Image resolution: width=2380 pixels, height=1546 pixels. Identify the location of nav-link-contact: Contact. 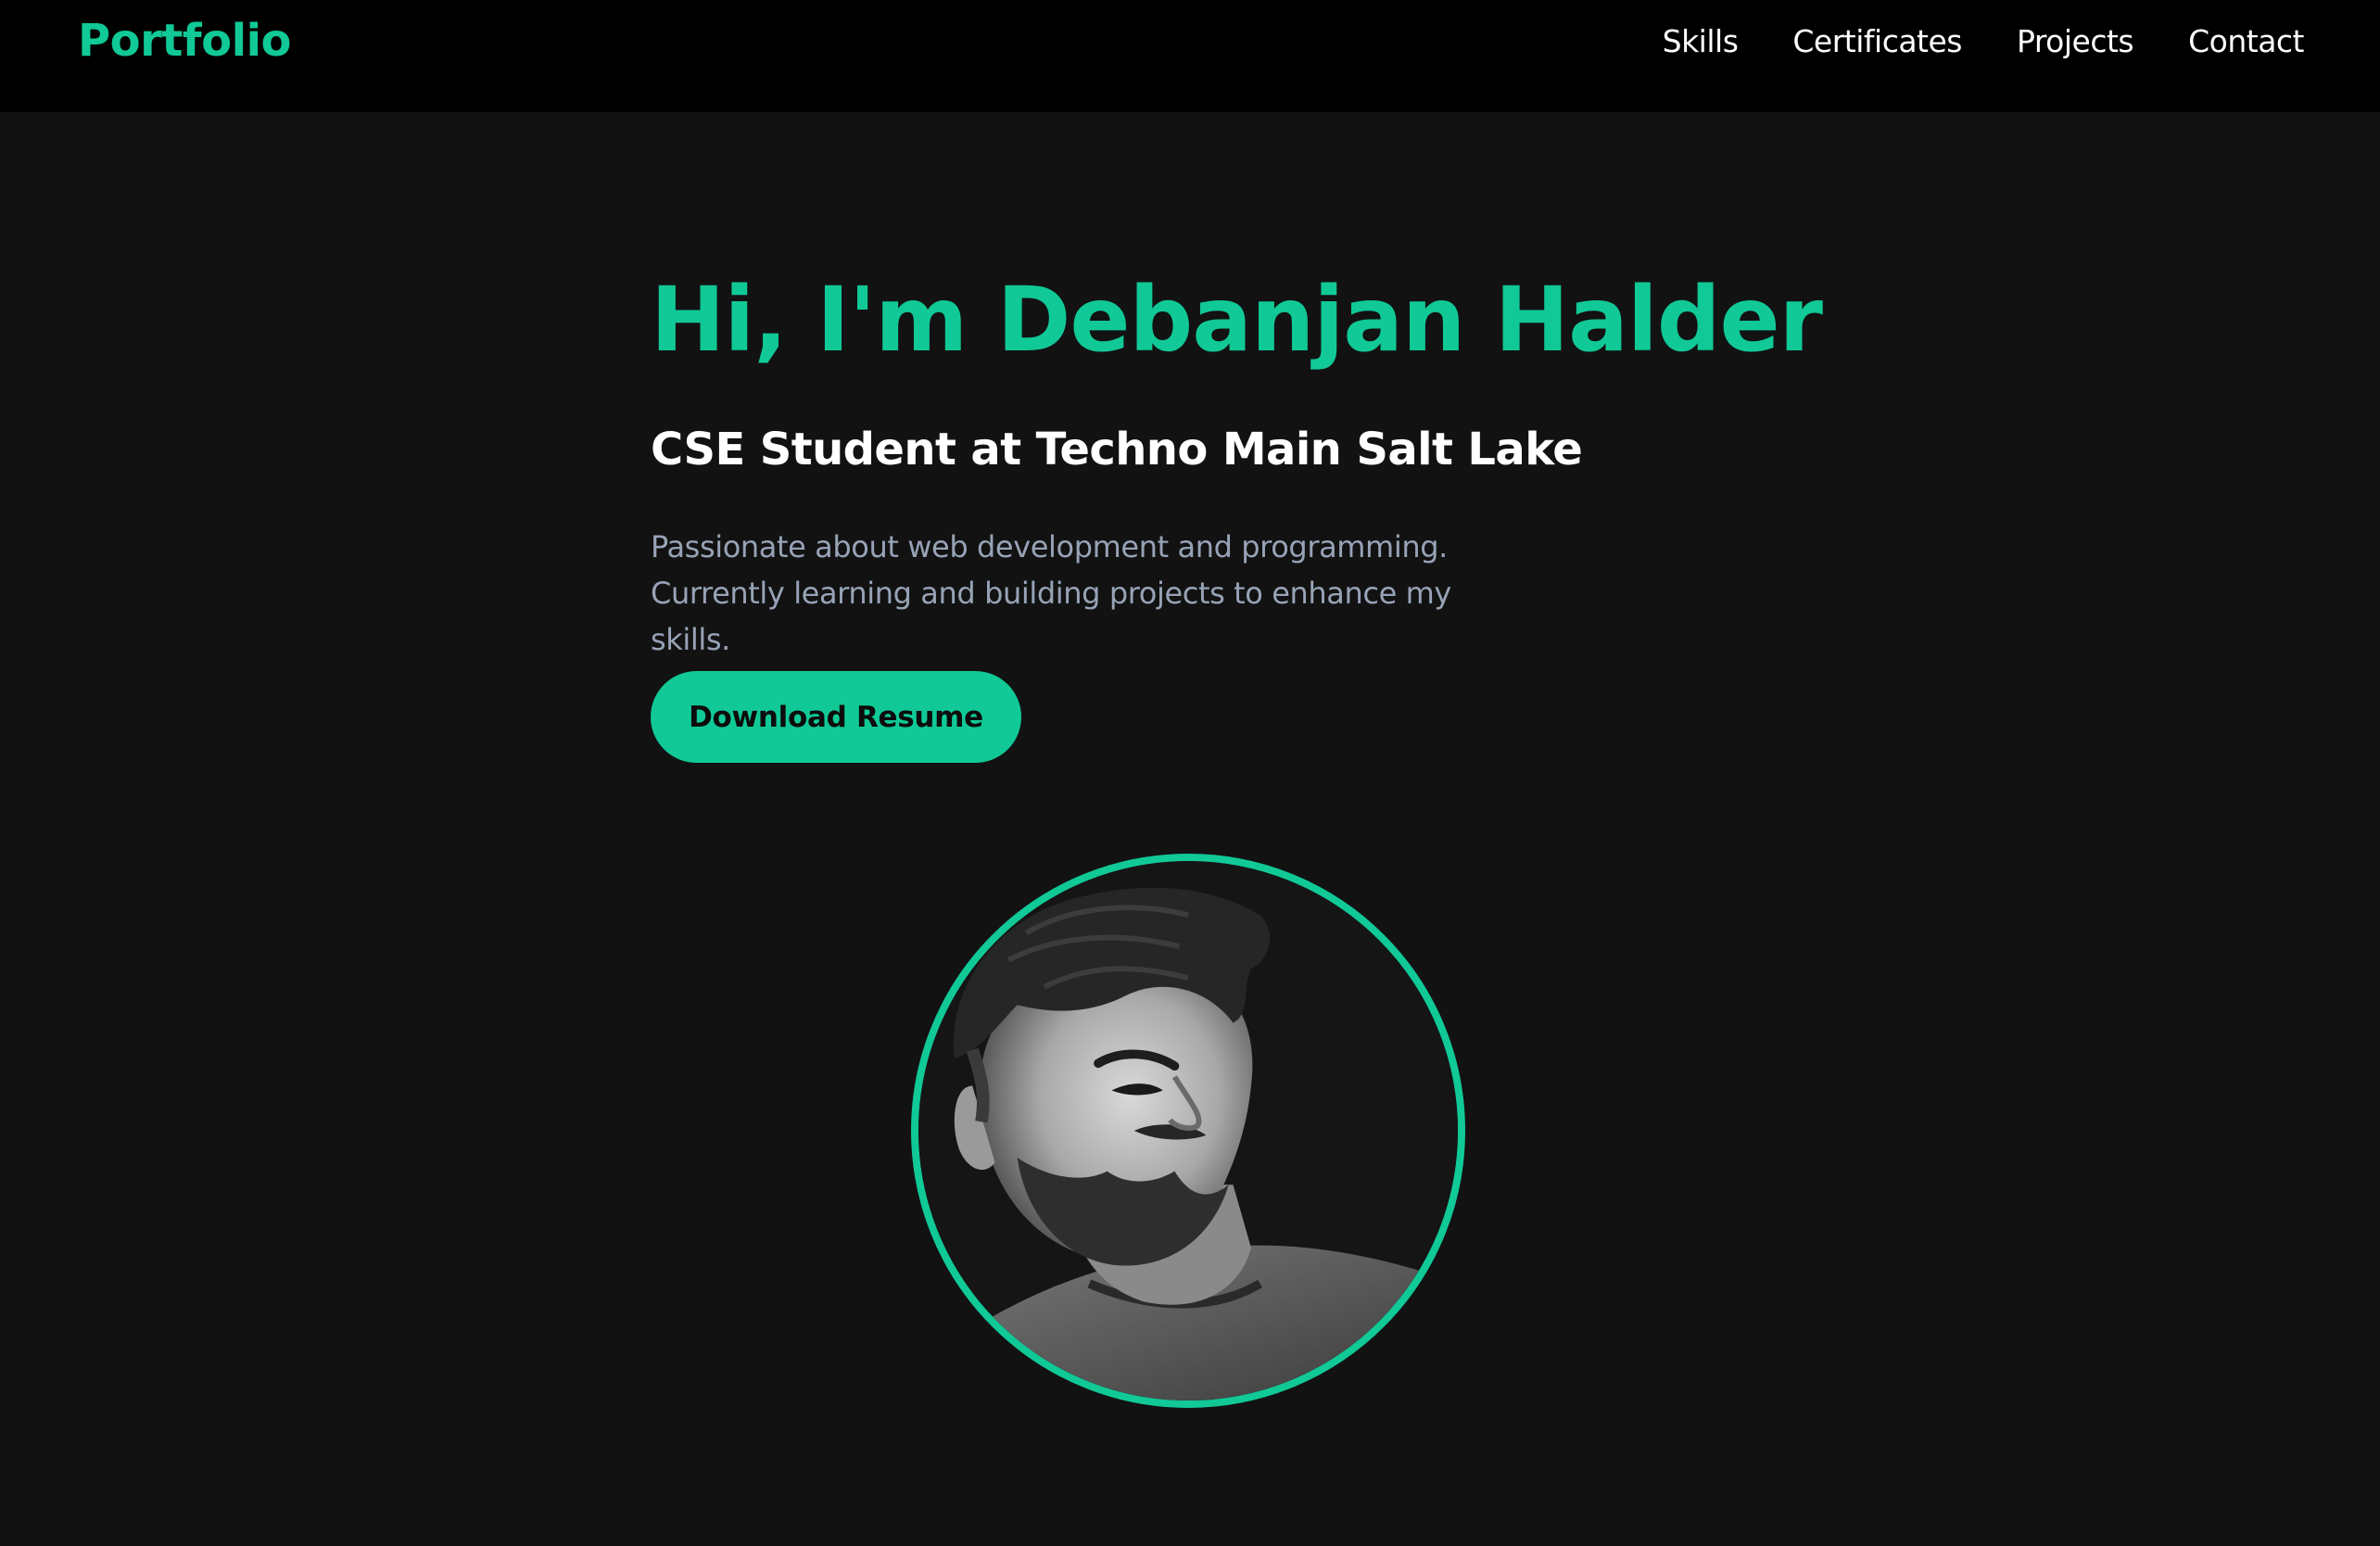
(2246, 41).